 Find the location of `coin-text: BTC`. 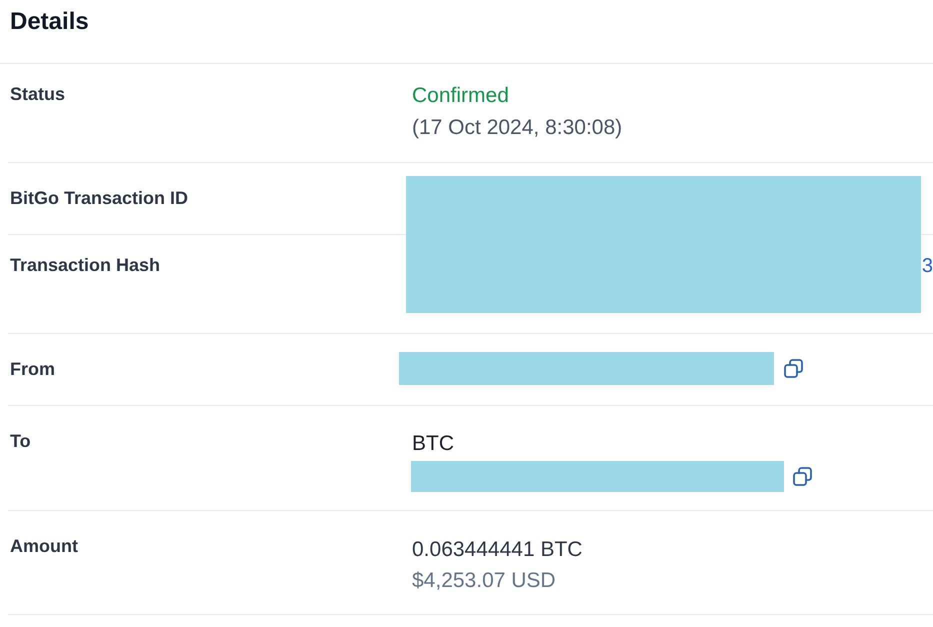

coin-text: BTC is located at coordinates (433, 444).